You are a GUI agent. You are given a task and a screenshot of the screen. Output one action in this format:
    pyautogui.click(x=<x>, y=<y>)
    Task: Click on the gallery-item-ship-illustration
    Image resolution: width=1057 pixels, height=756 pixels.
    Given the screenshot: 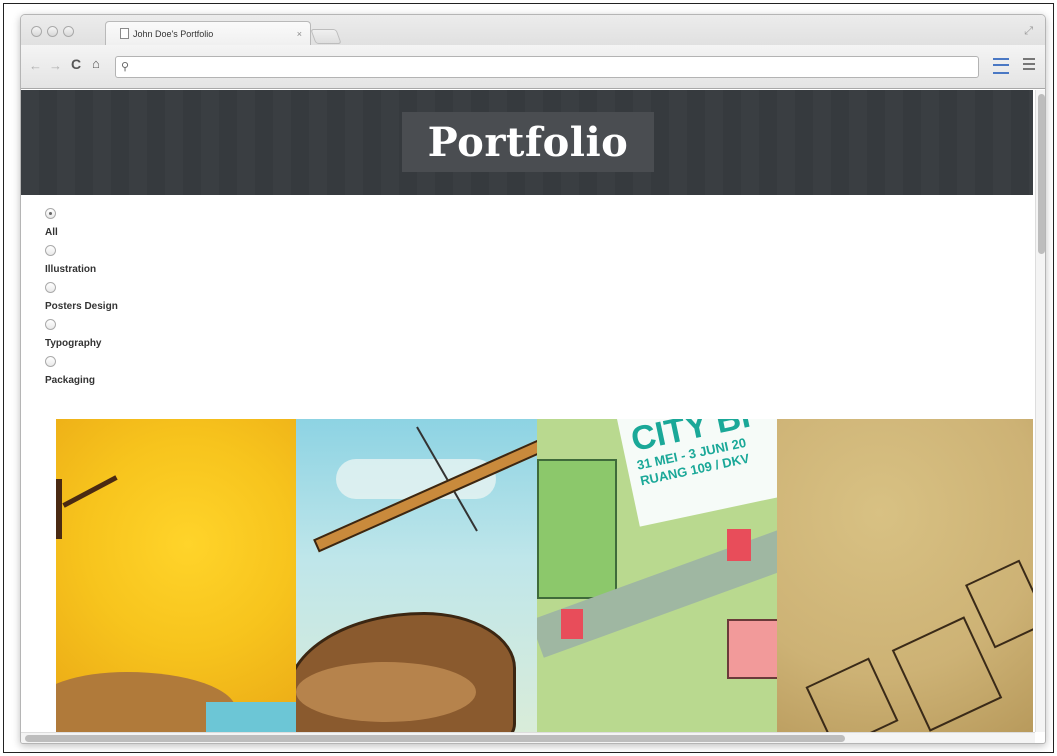 What is the action you would take?
    pyautogui.click(x=416, y=575)
    